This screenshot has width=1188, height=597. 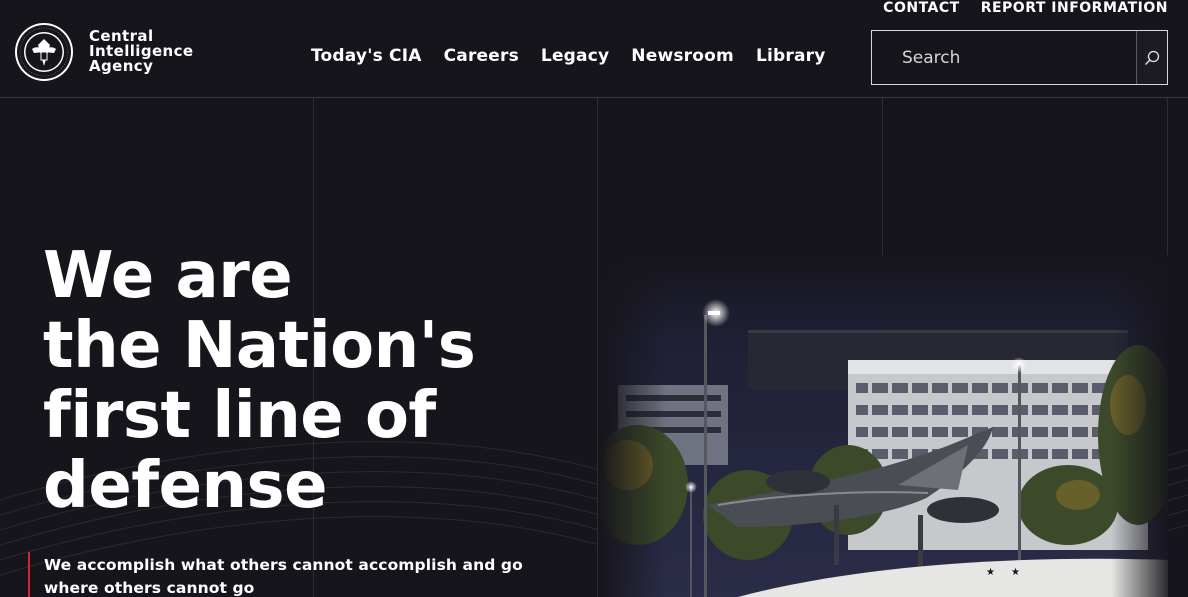 What do you see at coordinates (921, 8) in the screenshot?
I see `contact-link: CONTACT` at bounding box center [921, 8].